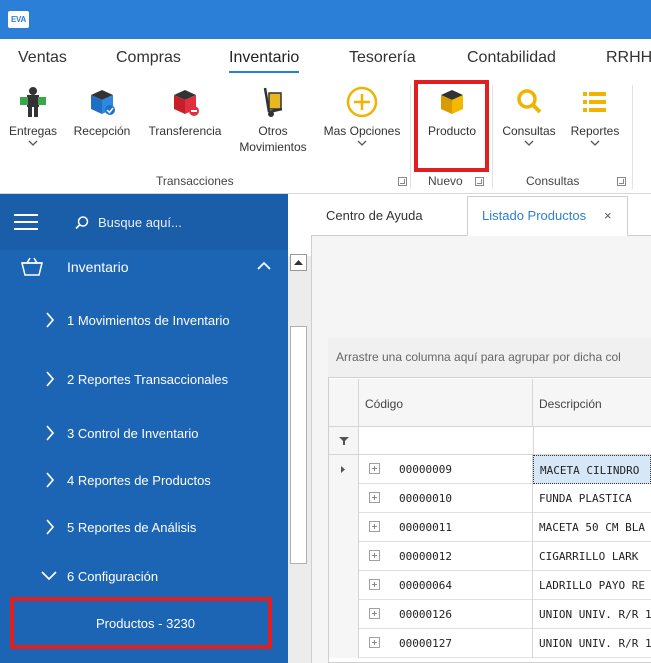  I want to click on sidebar-item-label: 1 Movimientos de Inventario, so click(148, 320).